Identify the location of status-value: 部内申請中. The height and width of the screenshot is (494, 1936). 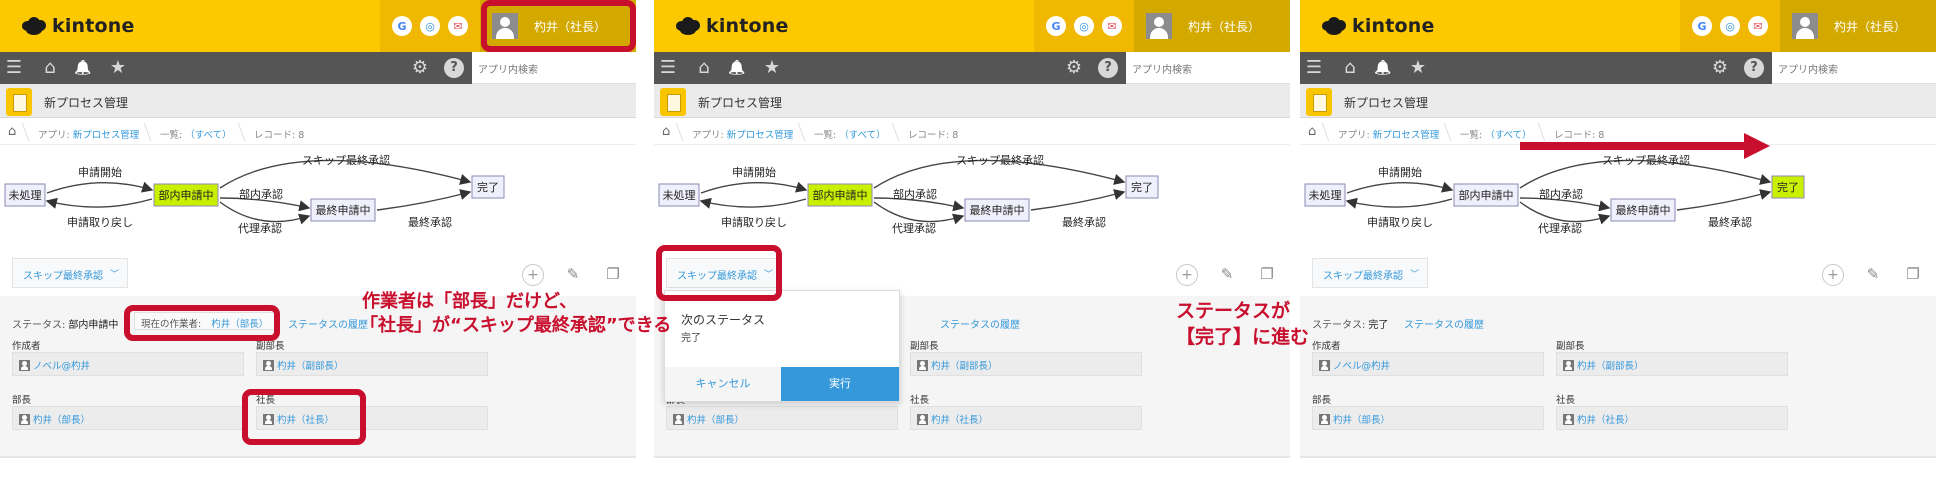
(93, 325).